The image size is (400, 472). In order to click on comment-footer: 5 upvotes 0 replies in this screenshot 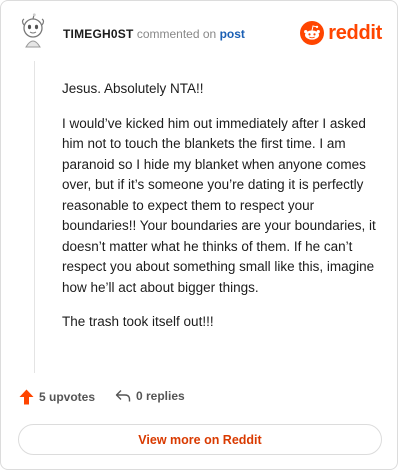, I will do `click(199, 400)`.